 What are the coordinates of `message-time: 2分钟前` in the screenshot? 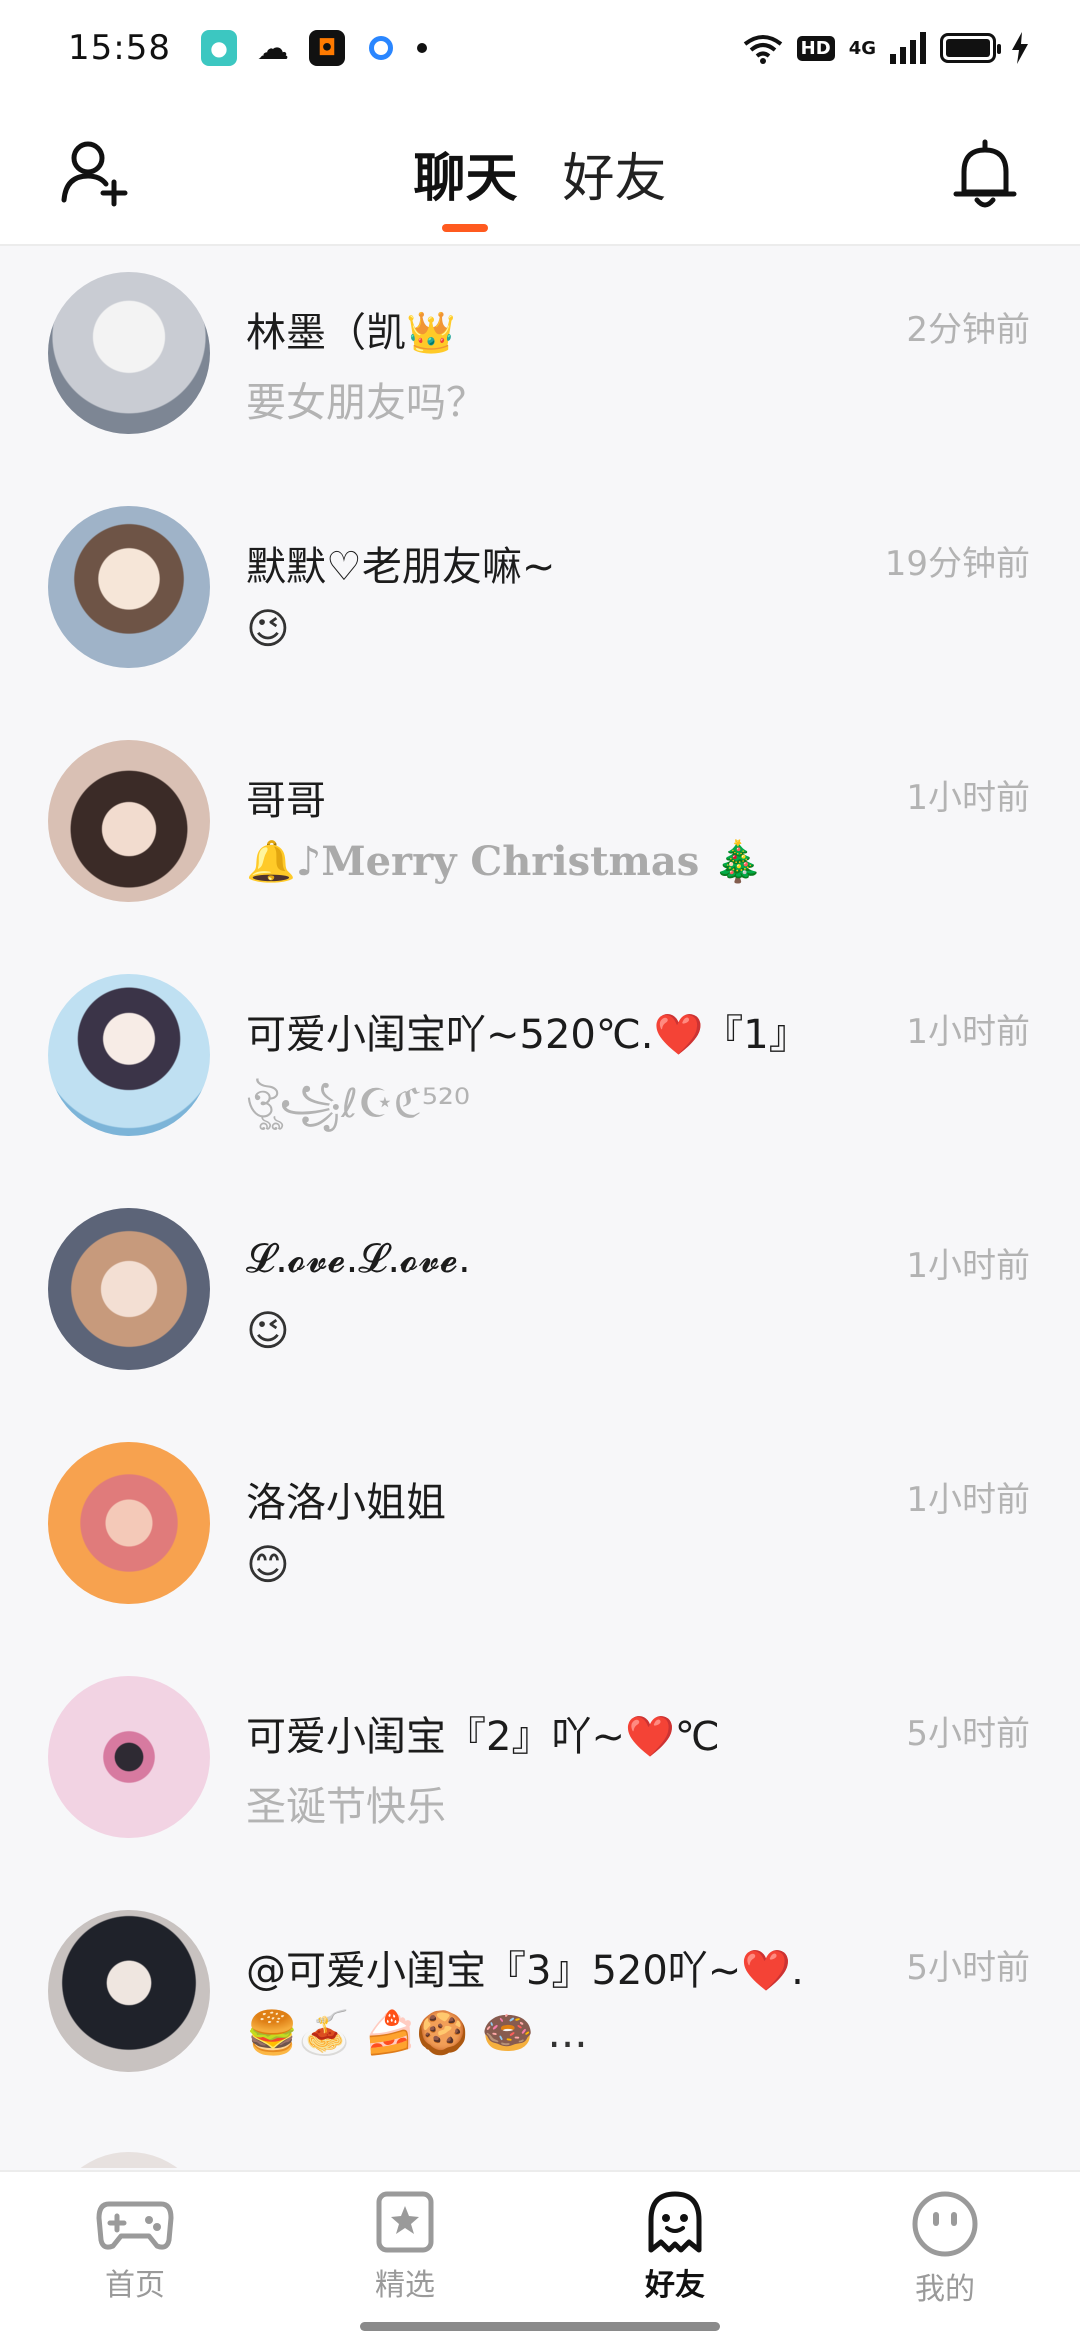 It's located at (968, 330).